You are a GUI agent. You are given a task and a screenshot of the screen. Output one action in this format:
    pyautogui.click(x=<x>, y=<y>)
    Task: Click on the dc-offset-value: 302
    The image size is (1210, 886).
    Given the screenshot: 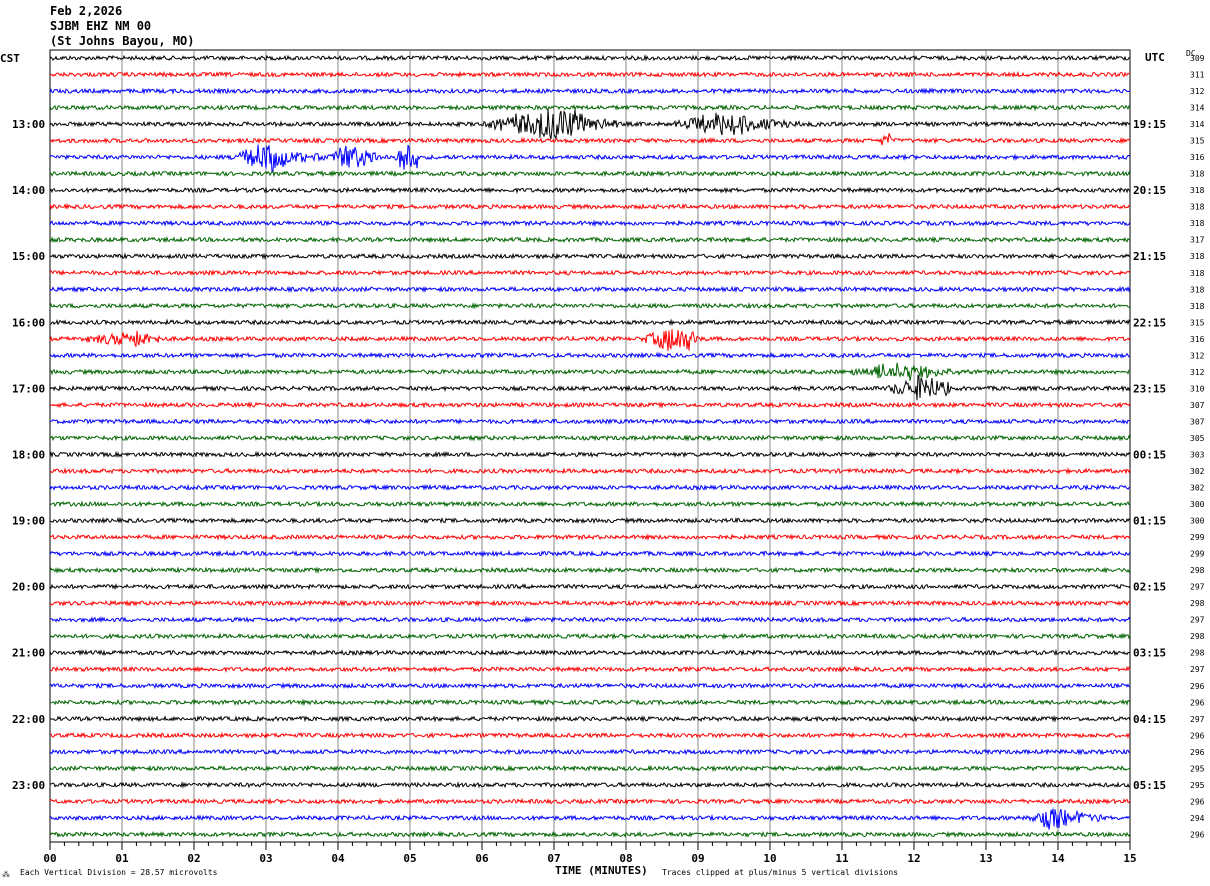 What is the action you would take?
    pyautogui.click(x=1197, y=471)
    